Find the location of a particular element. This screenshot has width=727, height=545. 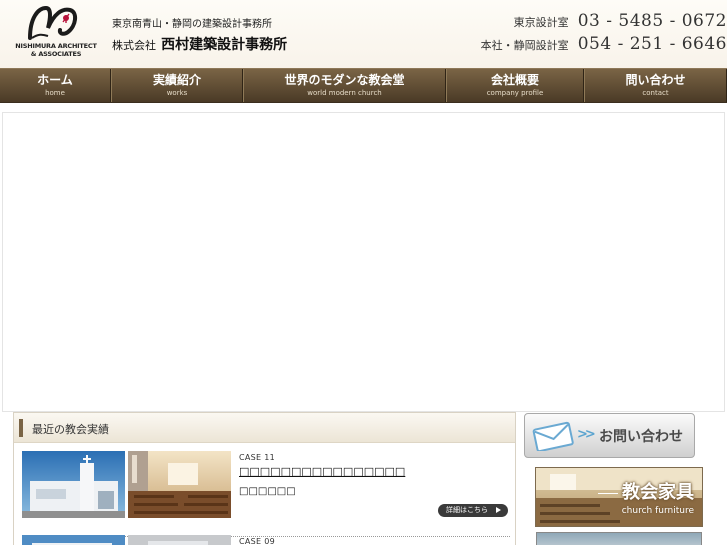

case-item: CASE 09 is located at coordinates (266, 540).